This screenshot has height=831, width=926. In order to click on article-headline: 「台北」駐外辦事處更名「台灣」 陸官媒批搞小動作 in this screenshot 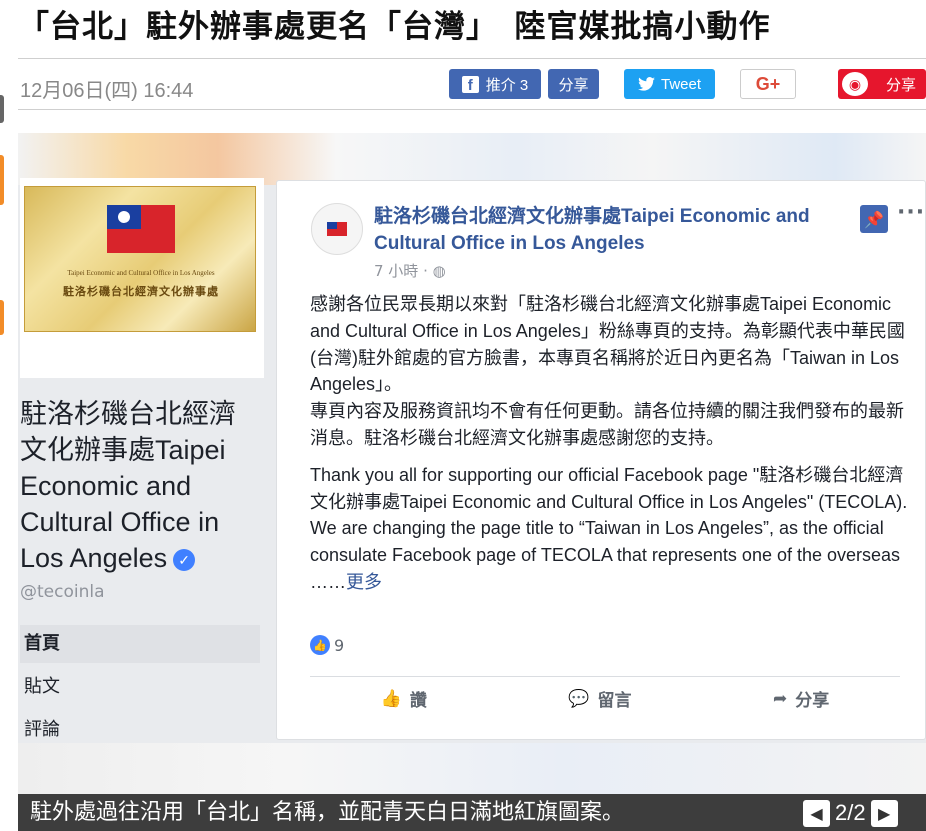, I will do `click(394, 27)`.